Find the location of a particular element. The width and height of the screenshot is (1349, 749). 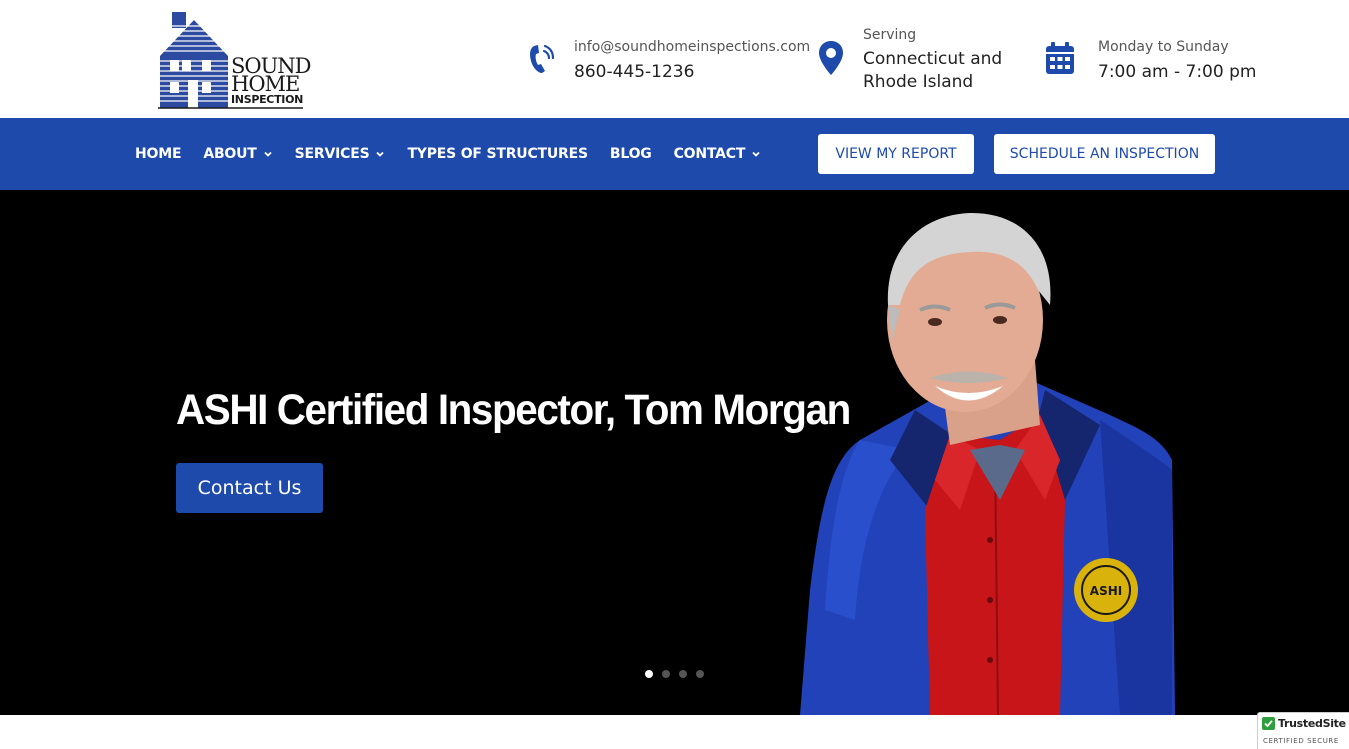

calendar-icon is located at coordinates (1060, 58).